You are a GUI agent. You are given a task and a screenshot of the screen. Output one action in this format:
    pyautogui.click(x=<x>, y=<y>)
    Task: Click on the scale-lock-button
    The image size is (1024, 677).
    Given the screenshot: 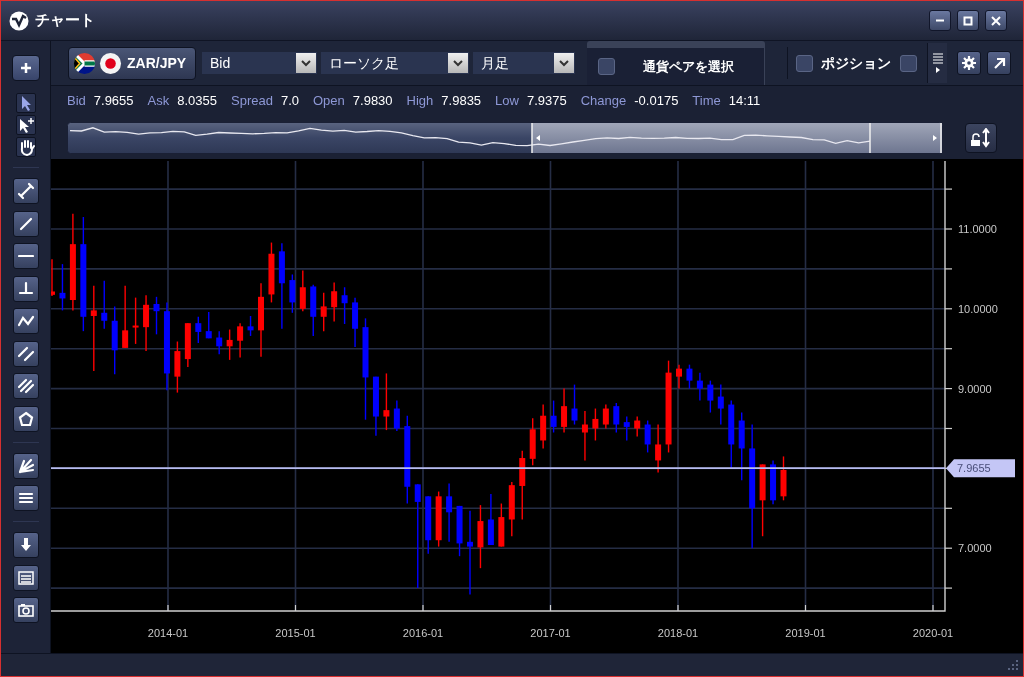 What is the action you would take?
    pyautogui.click(x=981, y=137)
    